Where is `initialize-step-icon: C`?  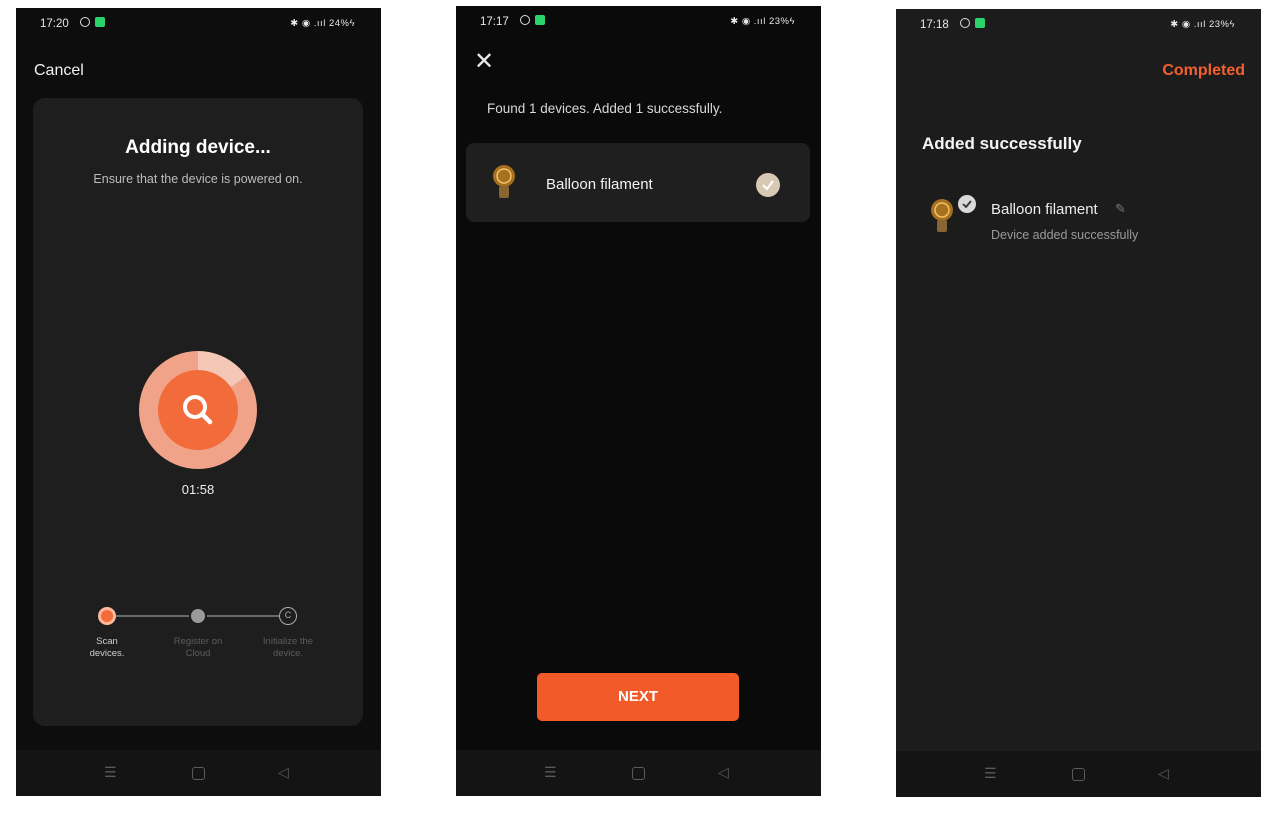 initialize-step-icon: C is located at coordinates (288, 616).